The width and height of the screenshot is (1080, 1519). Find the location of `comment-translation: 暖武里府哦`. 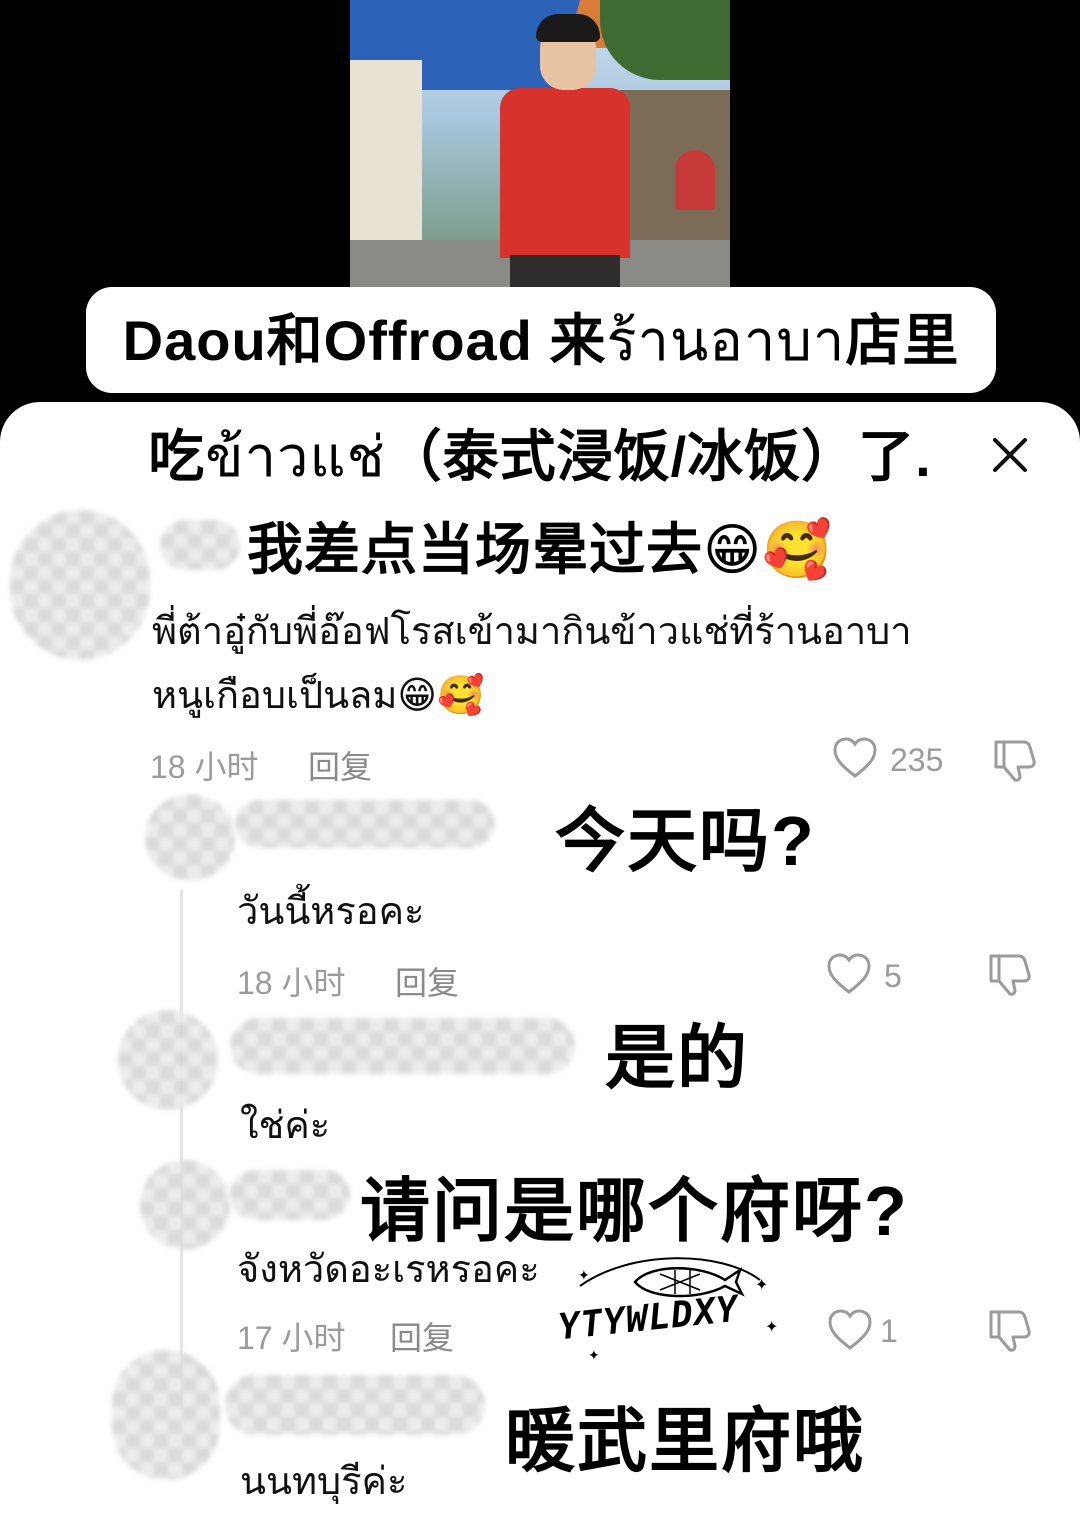

comment-translation: 暖武里府哦 is located at coordinates (685, 1441).